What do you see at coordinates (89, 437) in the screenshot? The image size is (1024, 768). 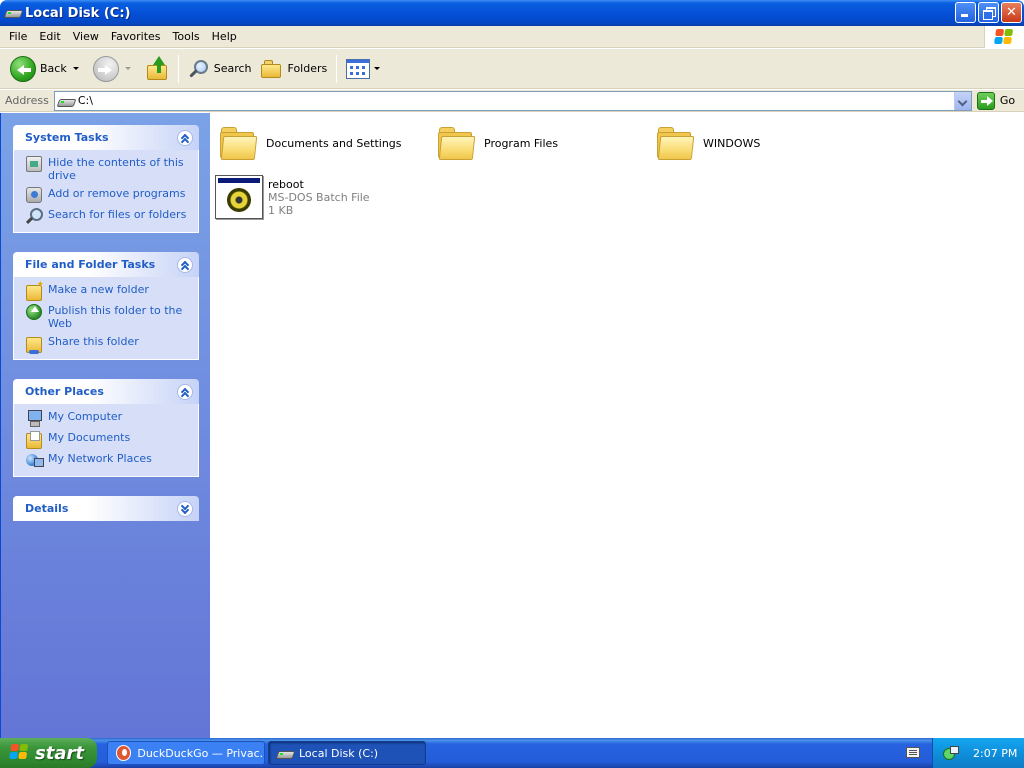 I see `task-label: My Documents` at bounding box center [89, 437].